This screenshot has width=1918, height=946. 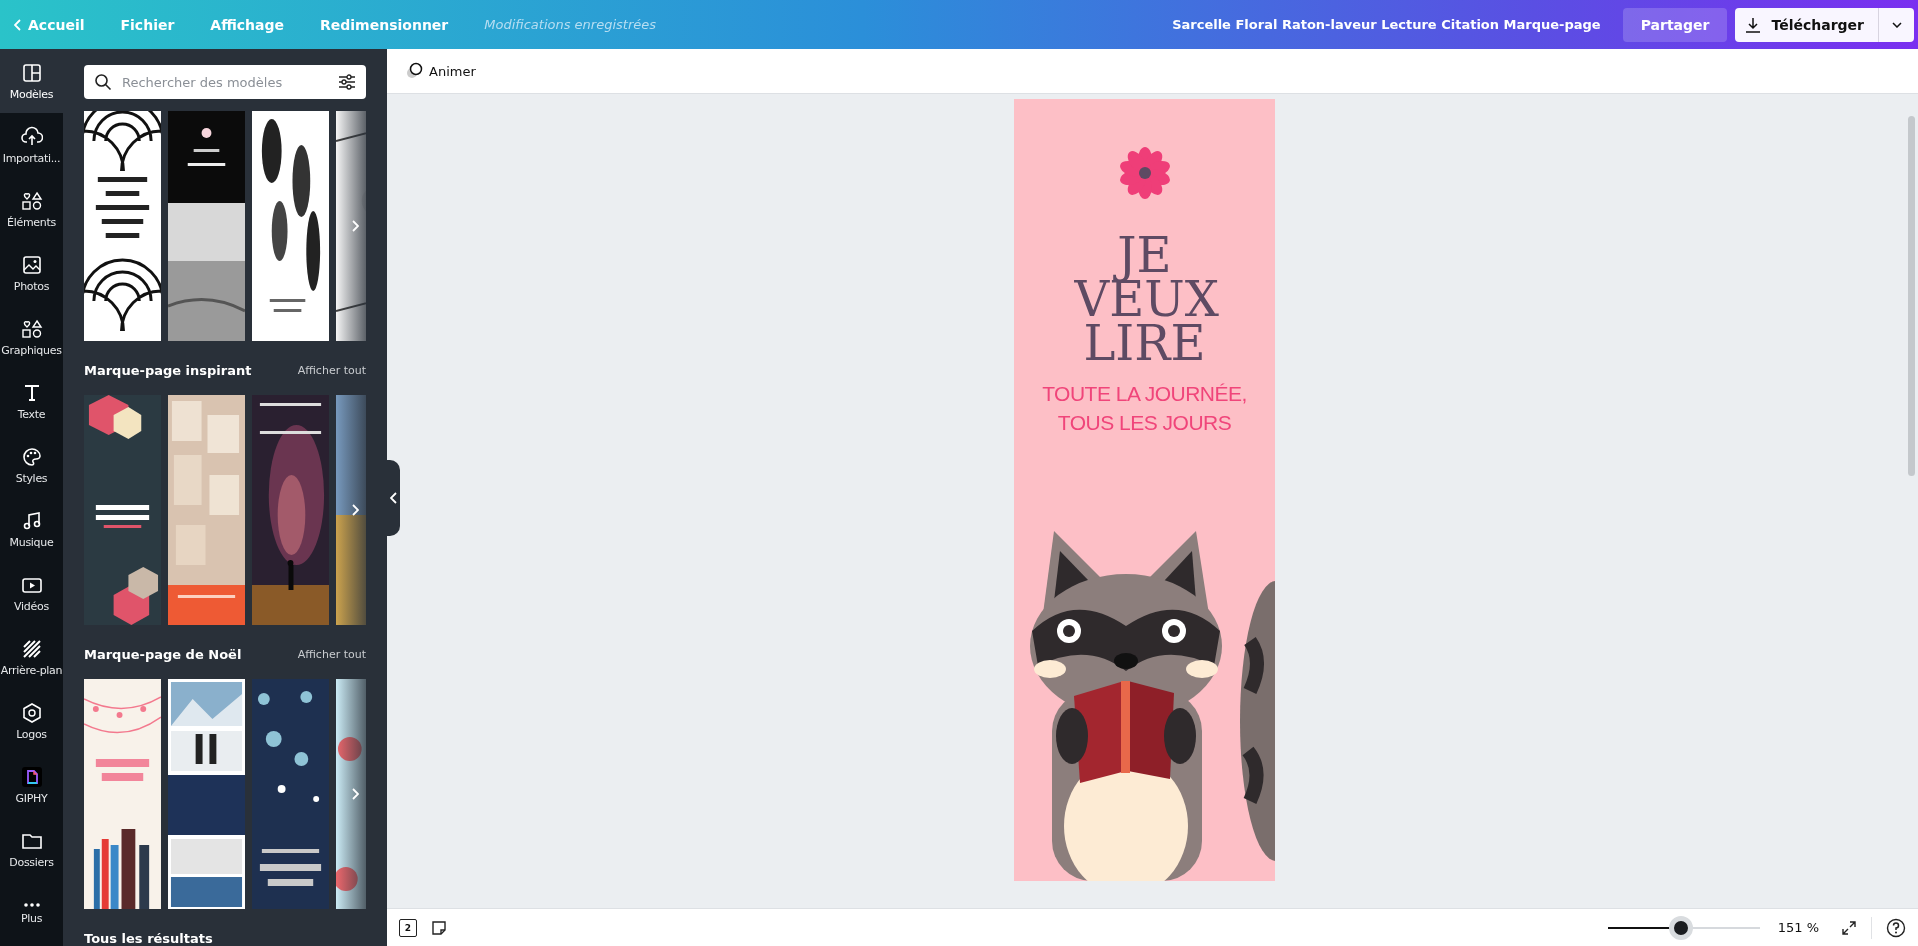 What do you see at coordinates (439, 927) in the screenshot?
I see `notes-icon` at bounding box center [439, 927].